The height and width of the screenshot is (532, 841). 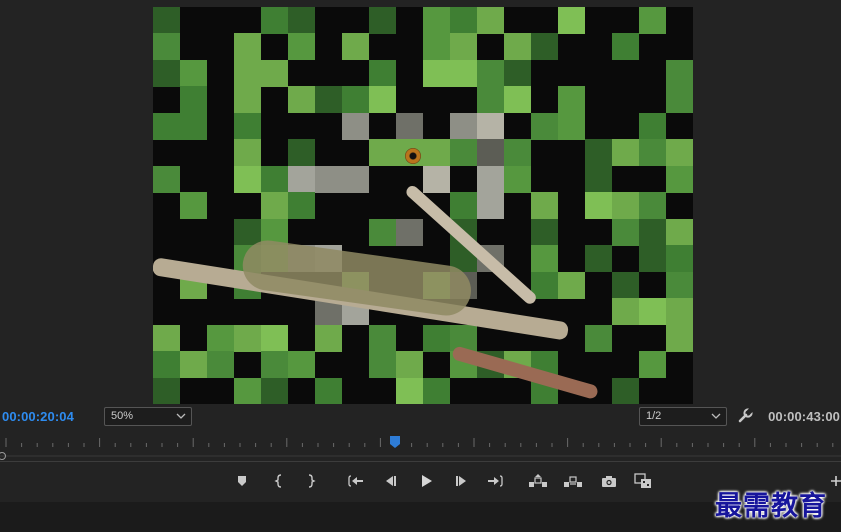 I want to click on play-button, so click(x=426, y=481).